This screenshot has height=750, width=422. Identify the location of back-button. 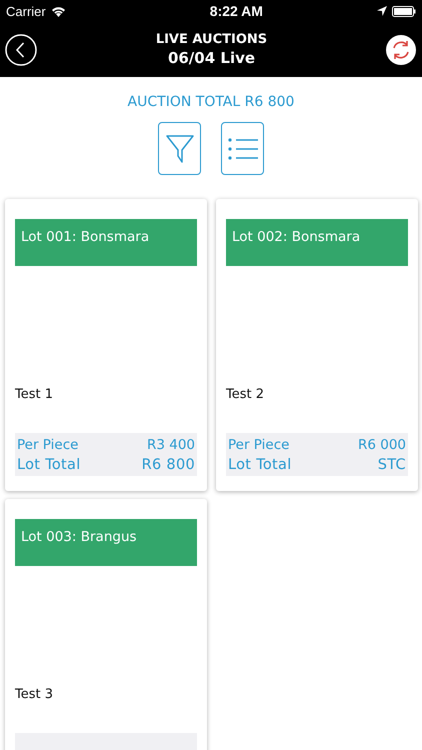
(21, 50).